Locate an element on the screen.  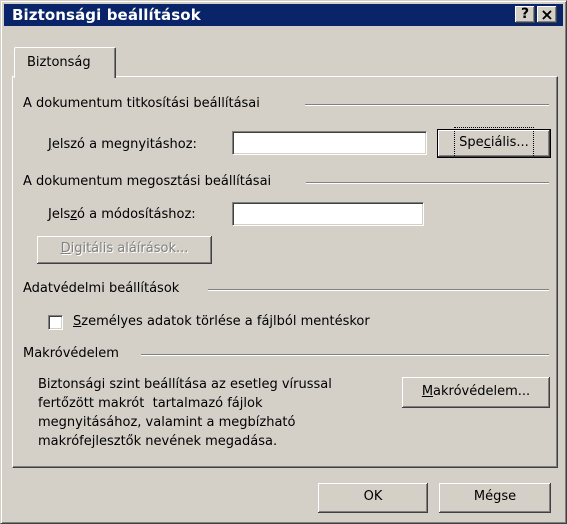
help-button: ? is located at coordinates (525, 14).